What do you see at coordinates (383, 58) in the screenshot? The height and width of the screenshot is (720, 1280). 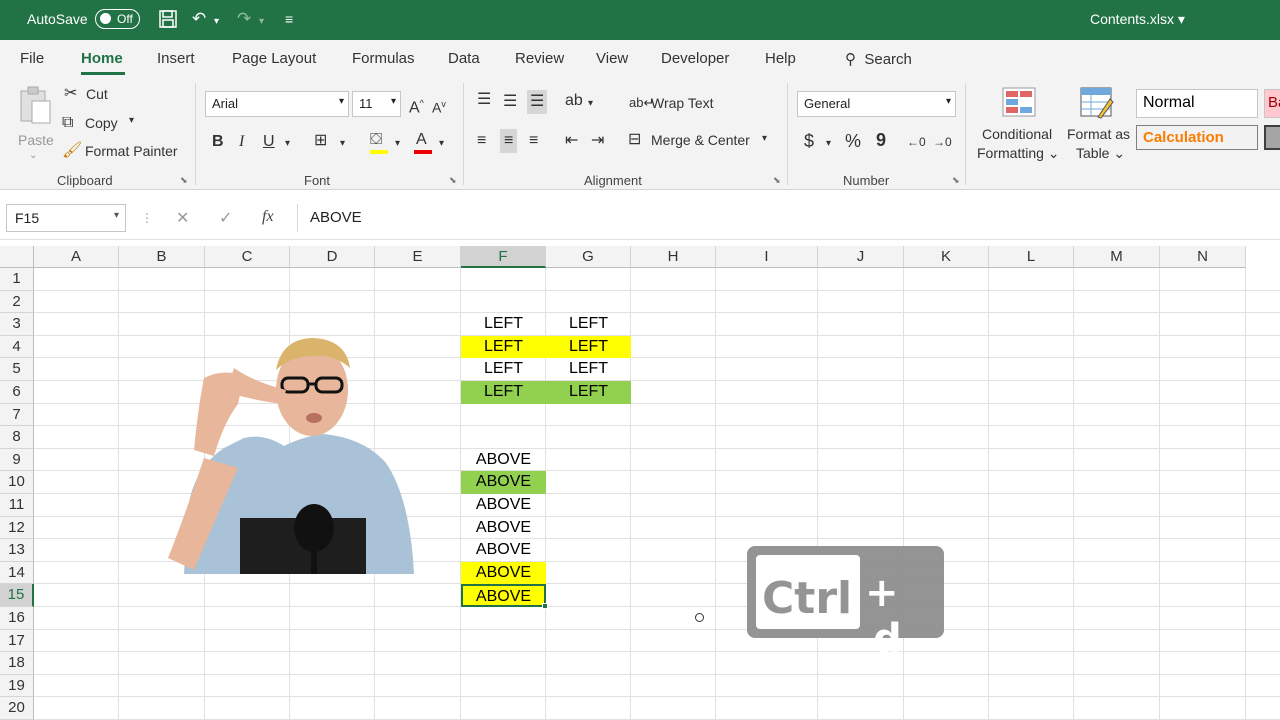 I see `tab-formulas: Formulas` at bounding box center [383, 58].